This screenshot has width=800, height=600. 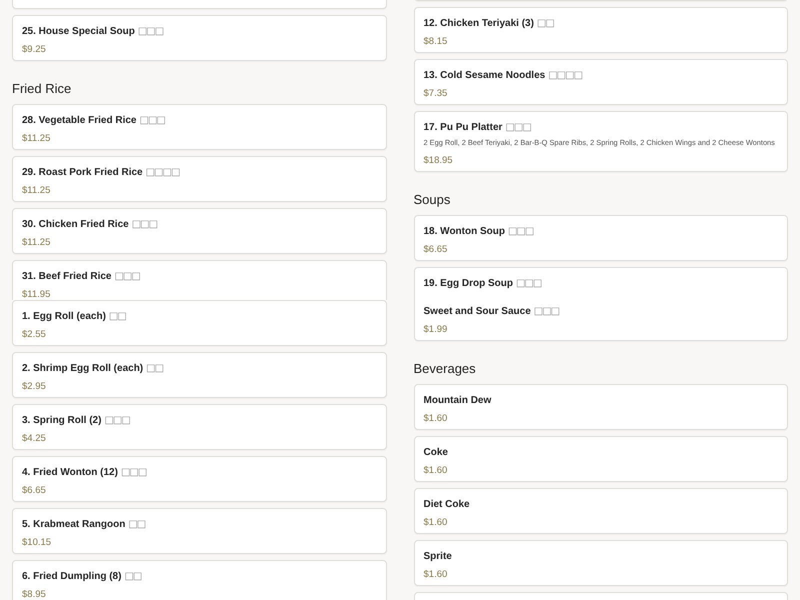 What do you see at coordinates (199, 479) in the screenshot?
I see `menu-item-card: 4. Fried Wonton (12) □□□ $6.65` at bounding box center [199, 479].